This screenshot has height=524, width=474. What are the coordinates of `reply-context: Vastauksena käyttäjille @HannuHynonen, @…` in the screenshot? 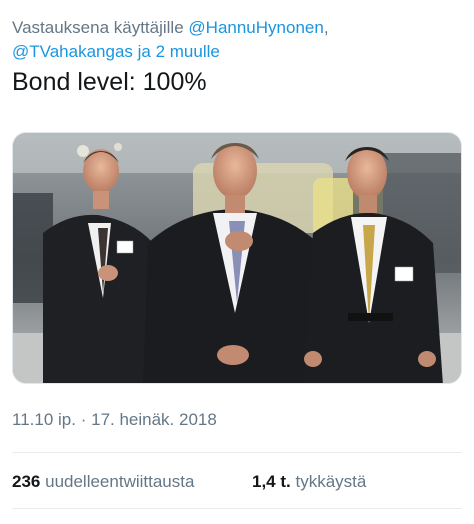 It's located at (237, 40).